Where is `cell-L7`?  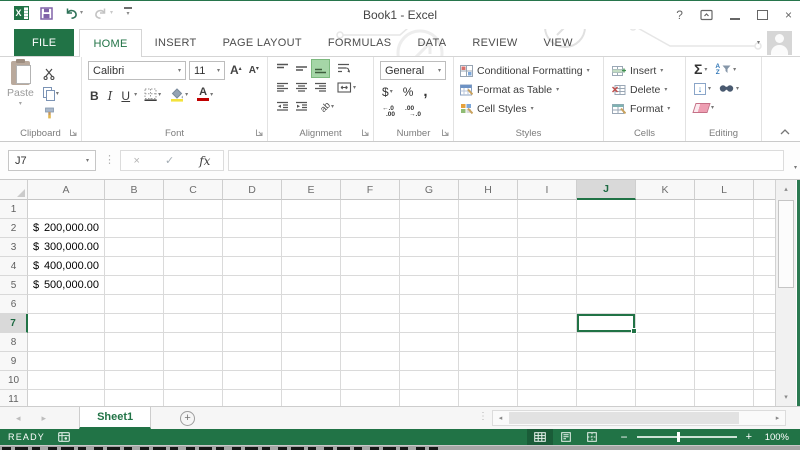
cell-L7 is located at coordinates (724, 323).